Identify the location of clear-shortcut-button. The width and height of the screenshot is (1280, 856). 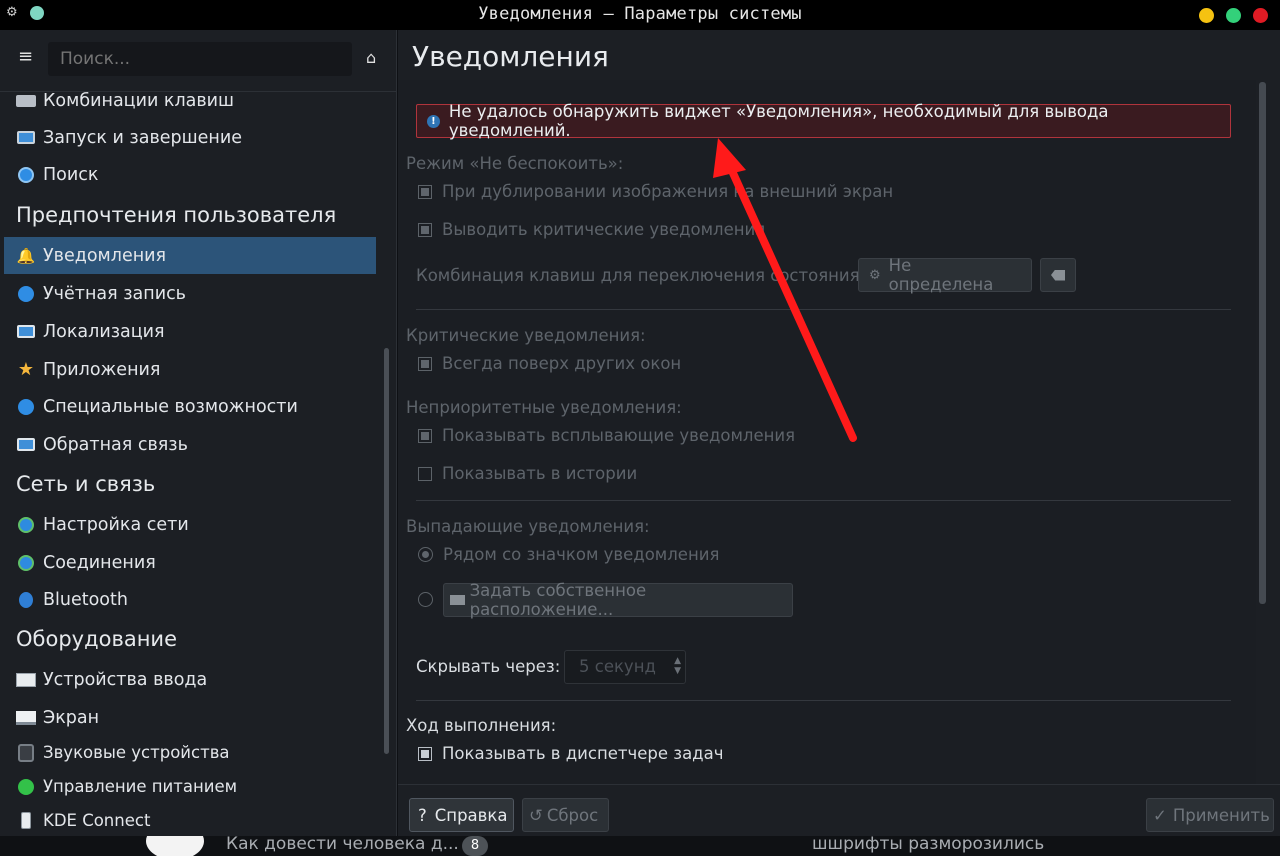
(1058, 275).